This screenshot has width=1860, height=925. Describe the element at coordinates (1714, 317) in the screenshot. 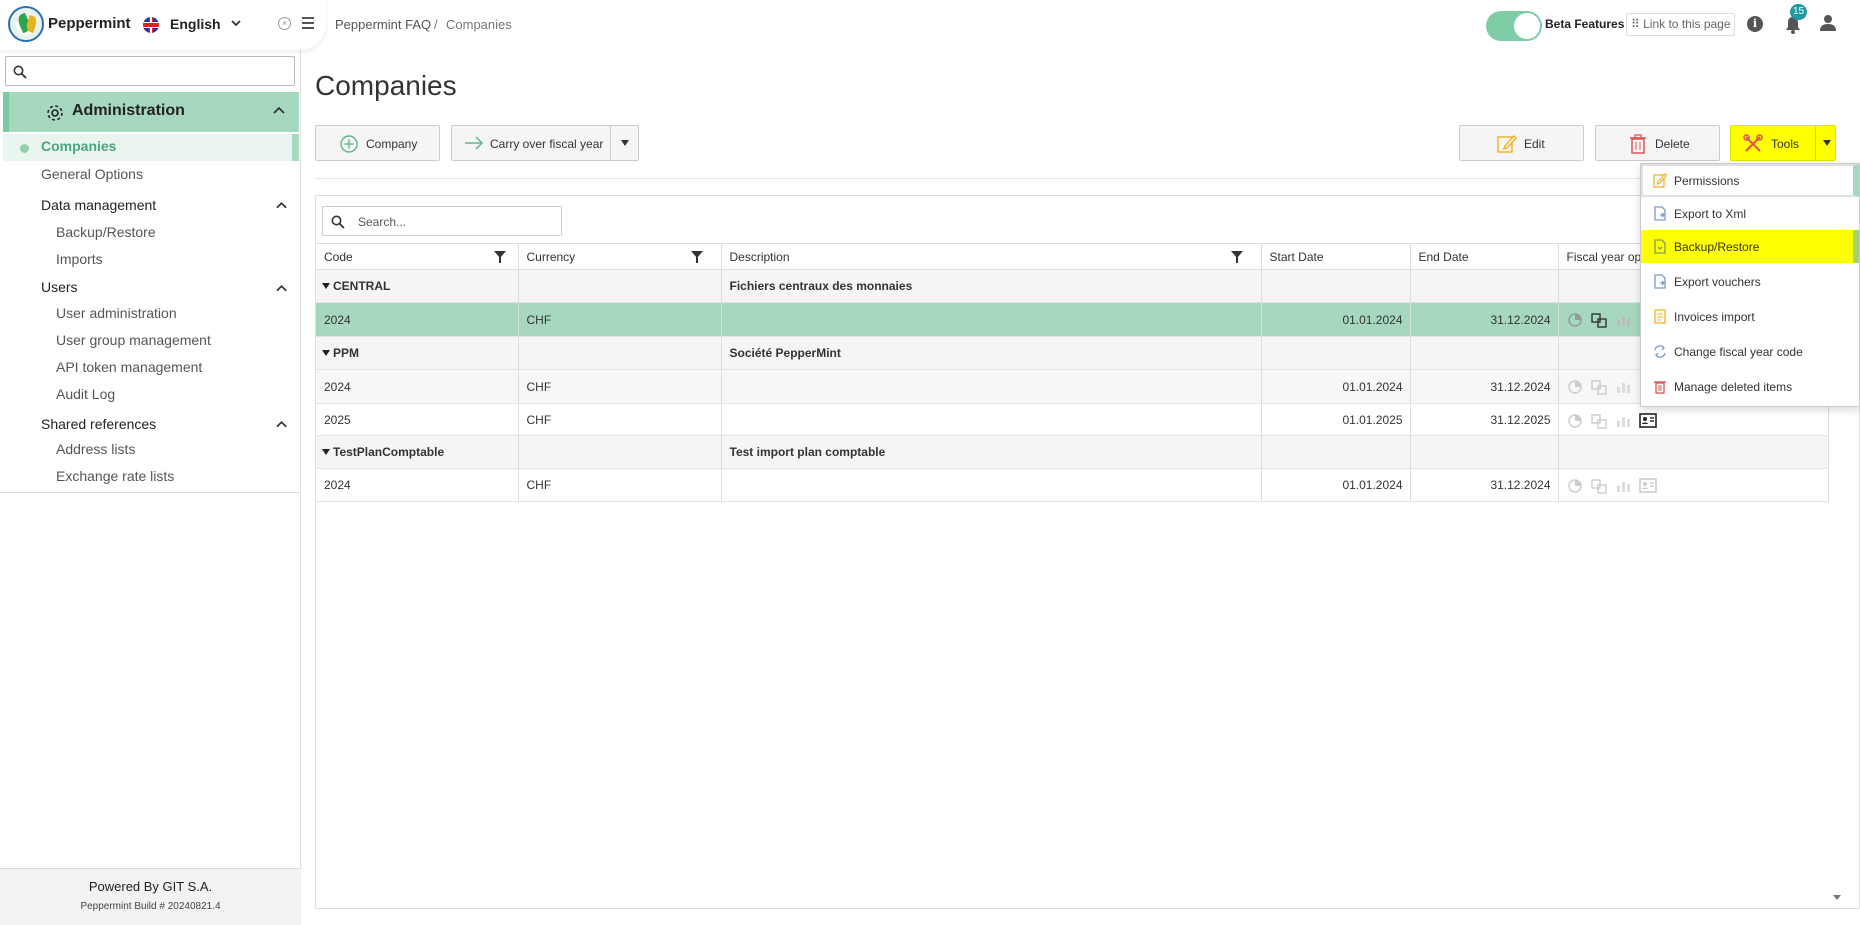

I see `menu-item-label: Invoices import` at that location.